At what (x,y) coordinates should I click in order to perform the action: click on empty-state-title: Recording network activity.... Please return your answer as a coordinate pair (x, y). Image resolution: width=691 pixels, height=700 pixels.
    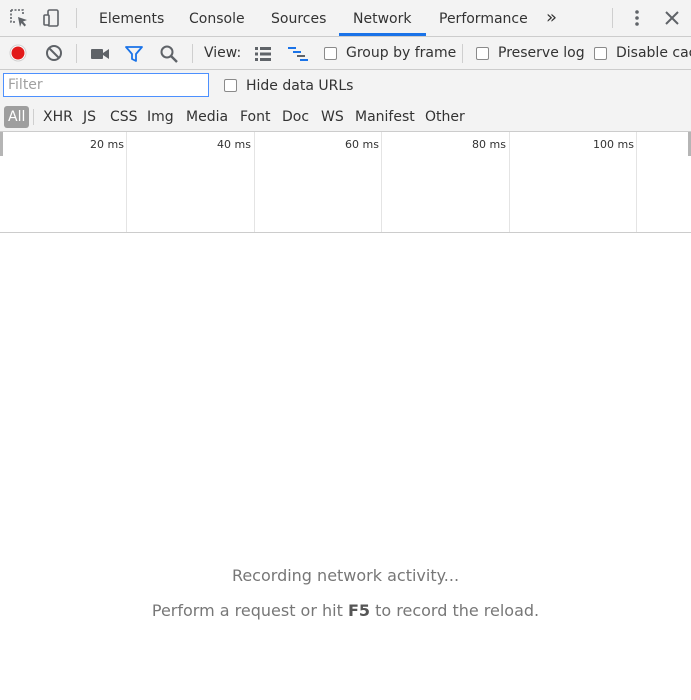
    Looking at the image, I should click on (345, 575).